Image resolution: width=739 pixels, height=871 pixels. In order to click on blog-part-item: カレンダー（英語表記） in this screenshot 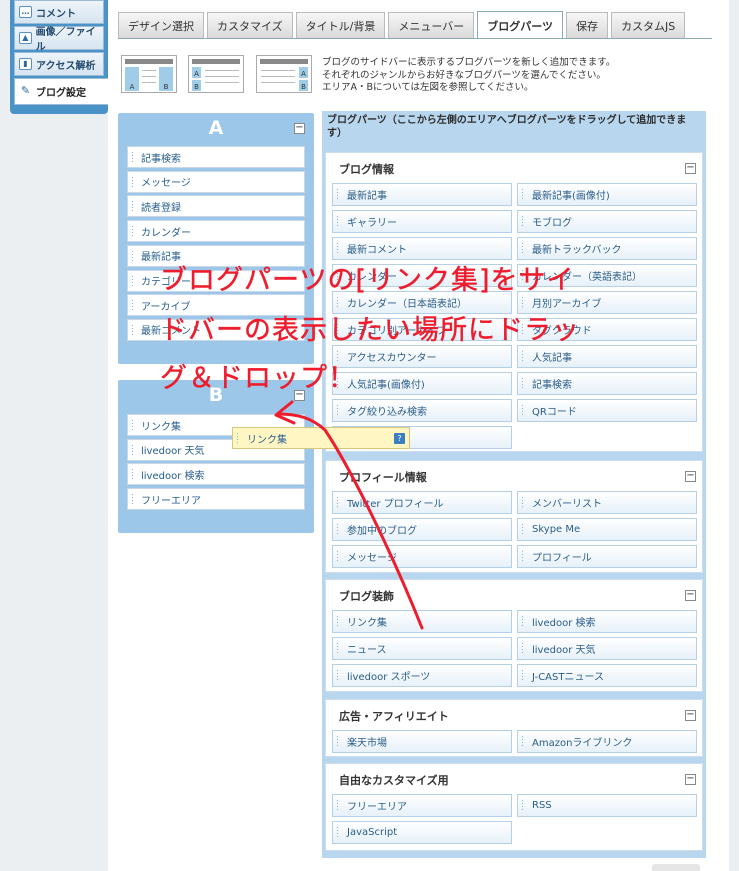, I will do `click(607, 275)`.